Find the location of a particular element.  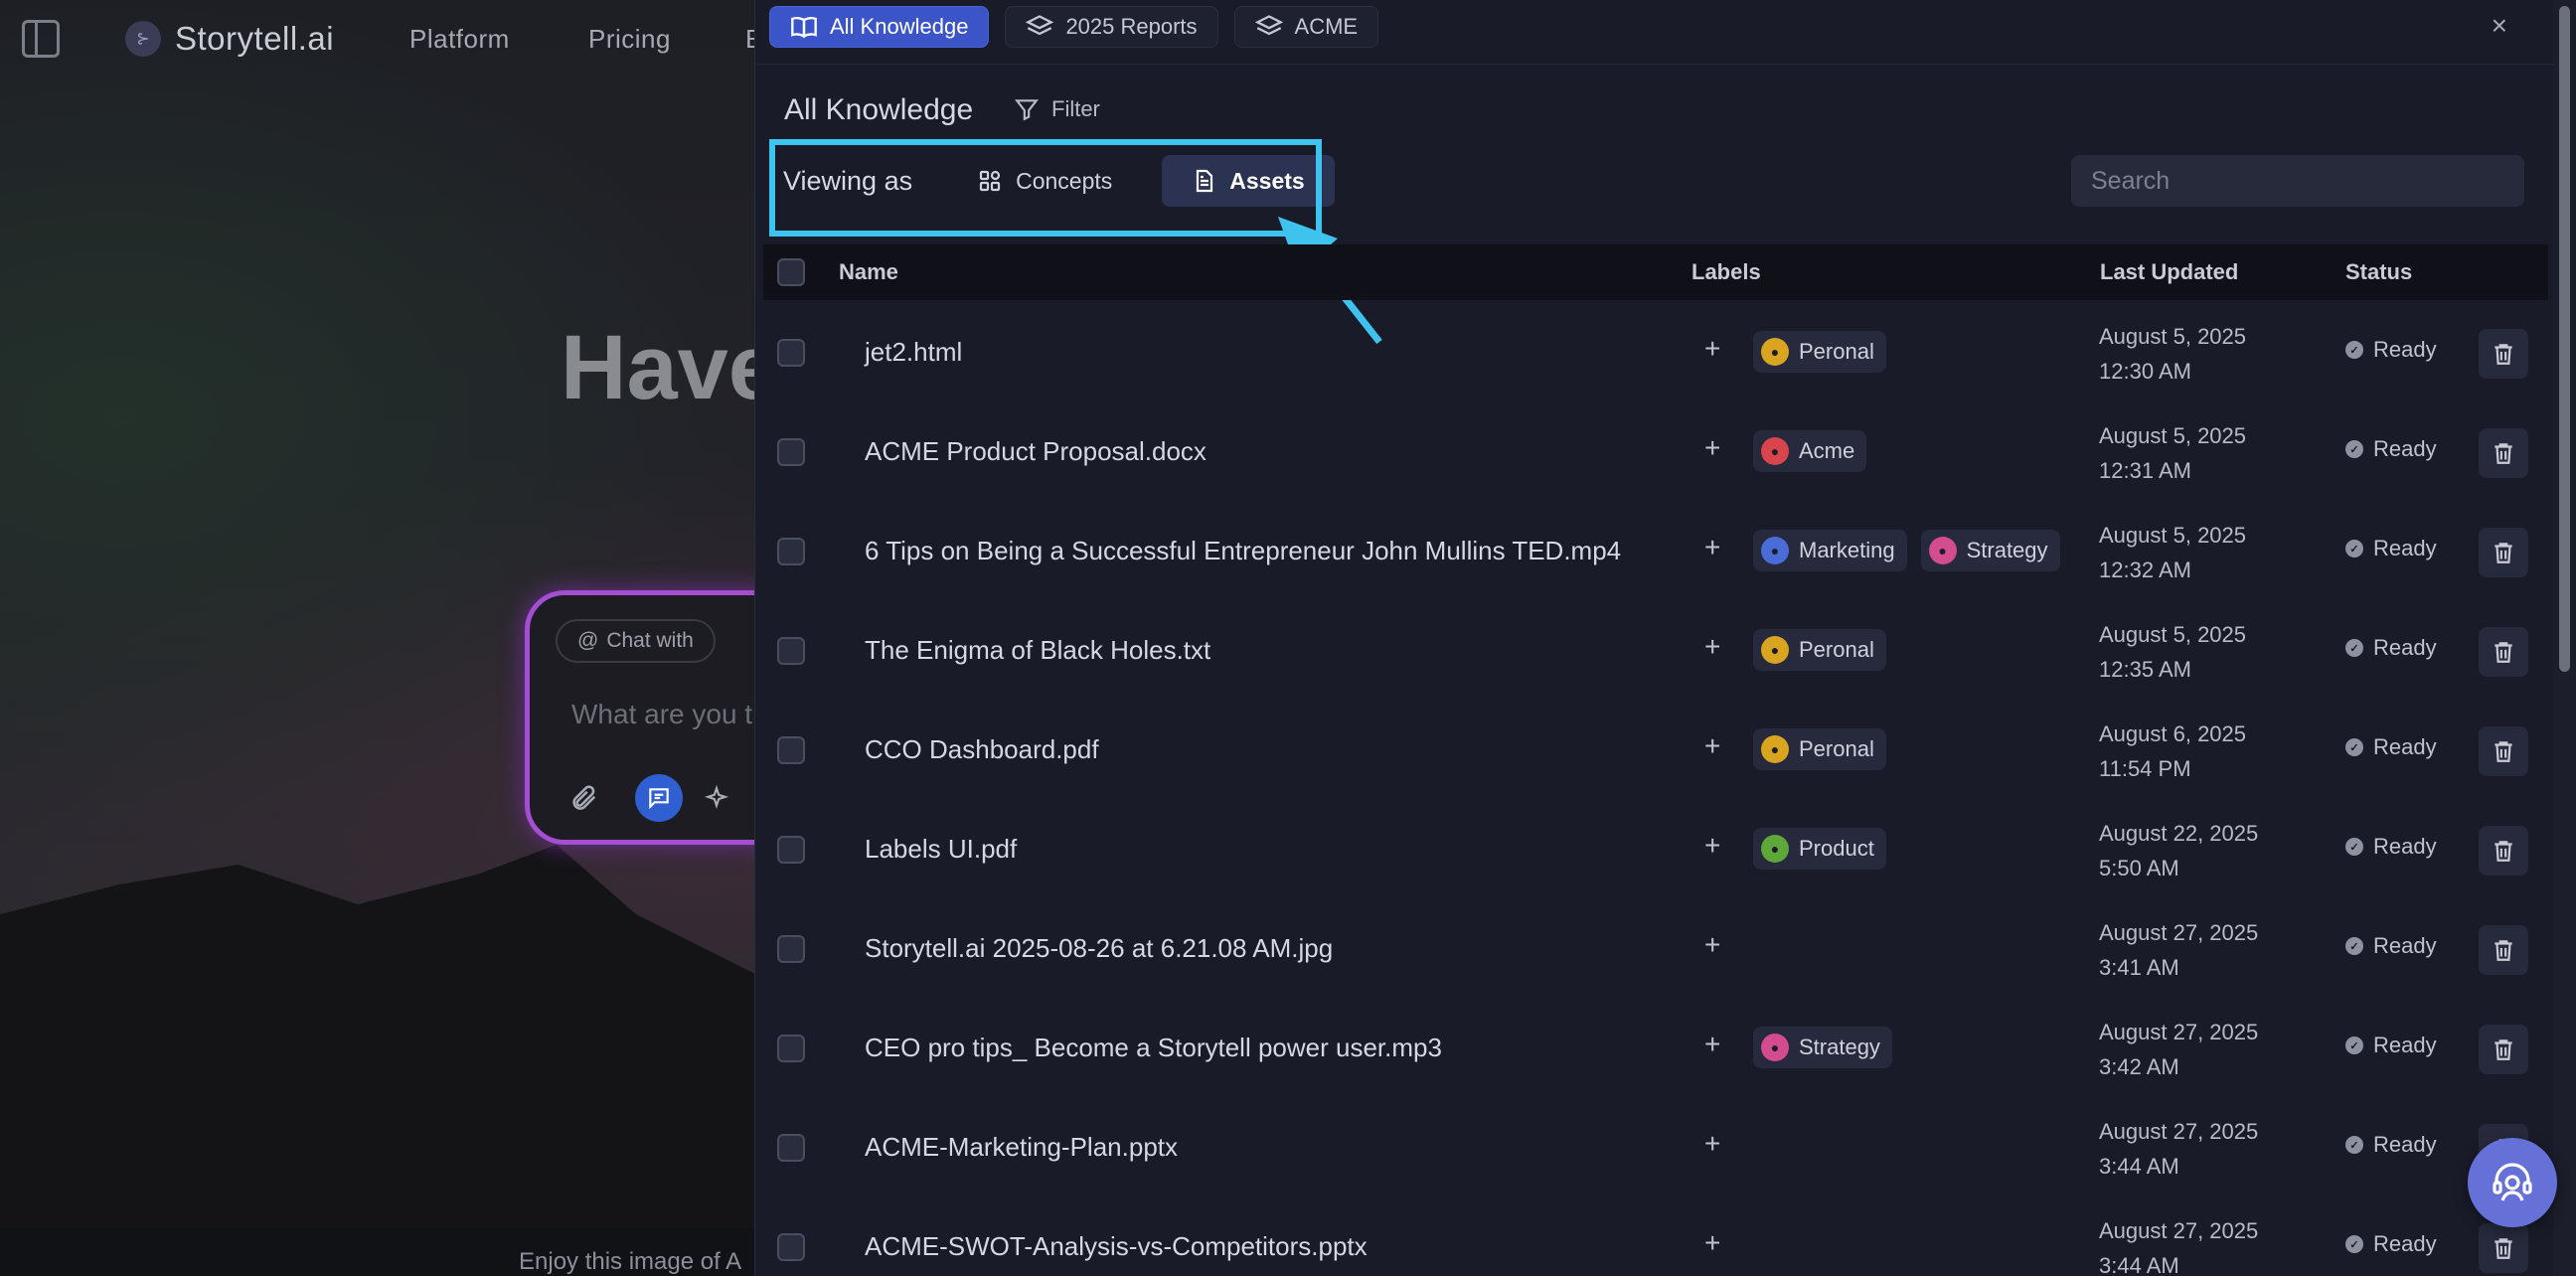

select-all-checkbox is located at coordinates (791, 272).